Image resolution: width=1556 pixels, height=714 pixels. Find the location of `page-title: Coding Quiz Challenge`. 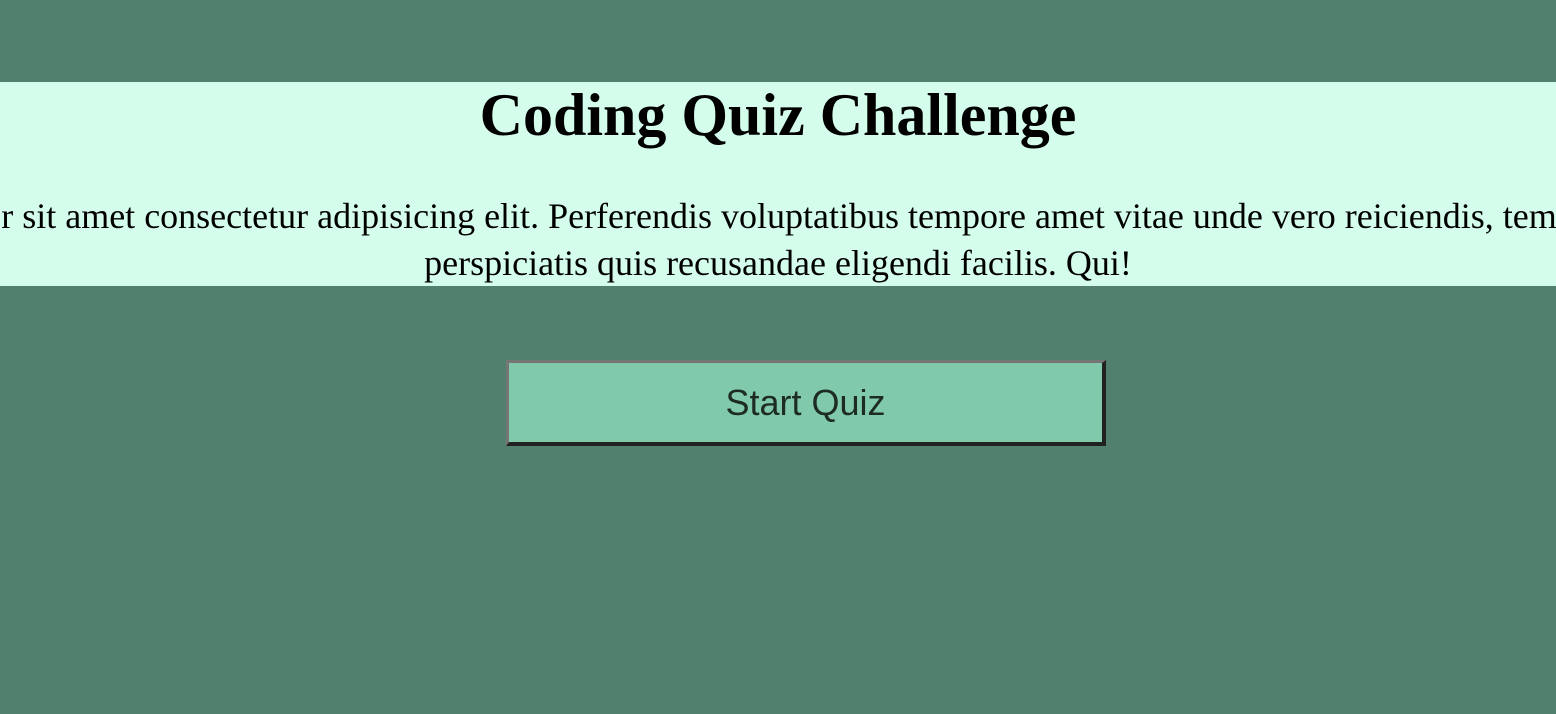

page-title: Coding Quiz Challenge is located at coordinates (778, 115).